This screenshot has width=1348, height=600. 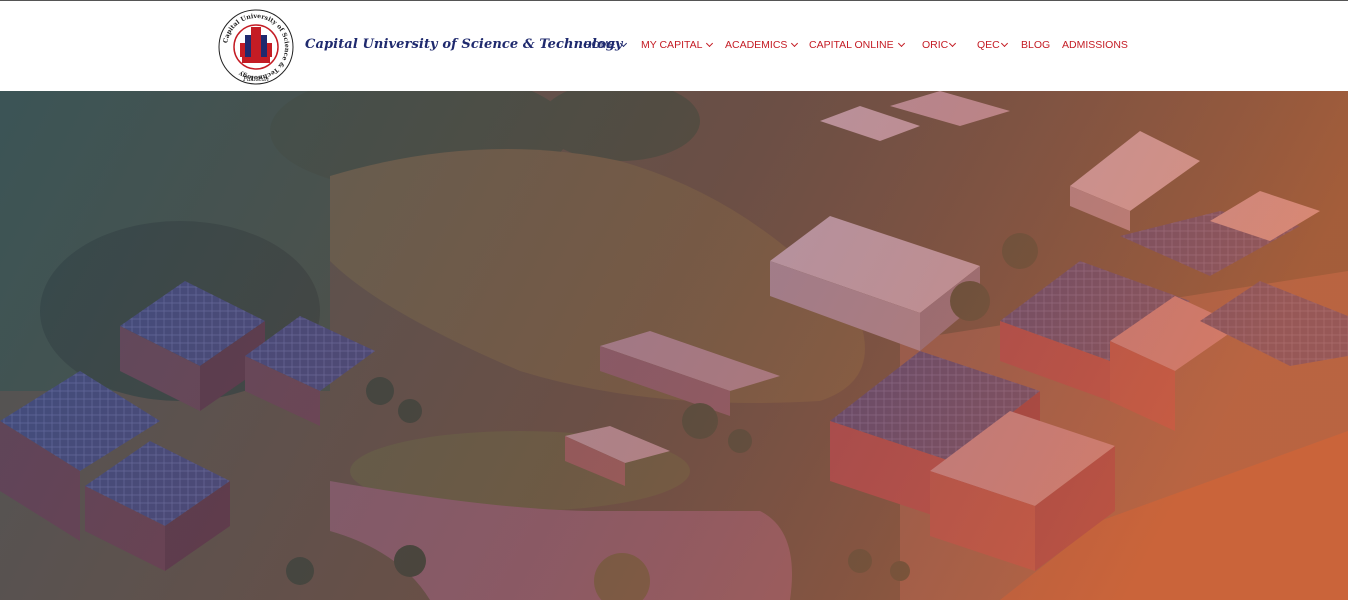 I want to click on nav-home-label: HOME, so click(x=600, y=45).